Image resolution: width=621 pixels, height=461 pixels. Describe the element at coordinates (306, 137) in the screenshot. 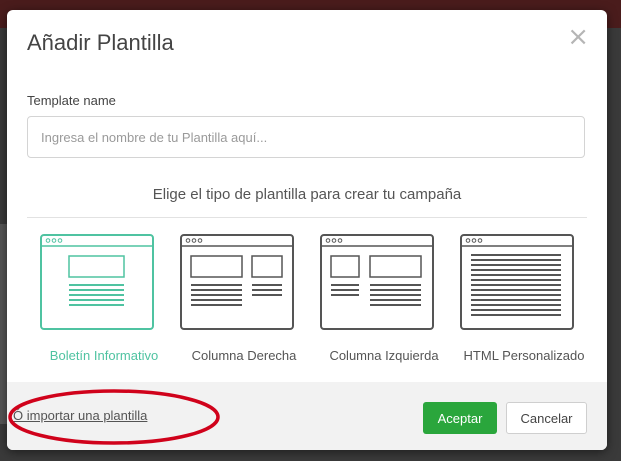

I see `template-name-input` at that location.